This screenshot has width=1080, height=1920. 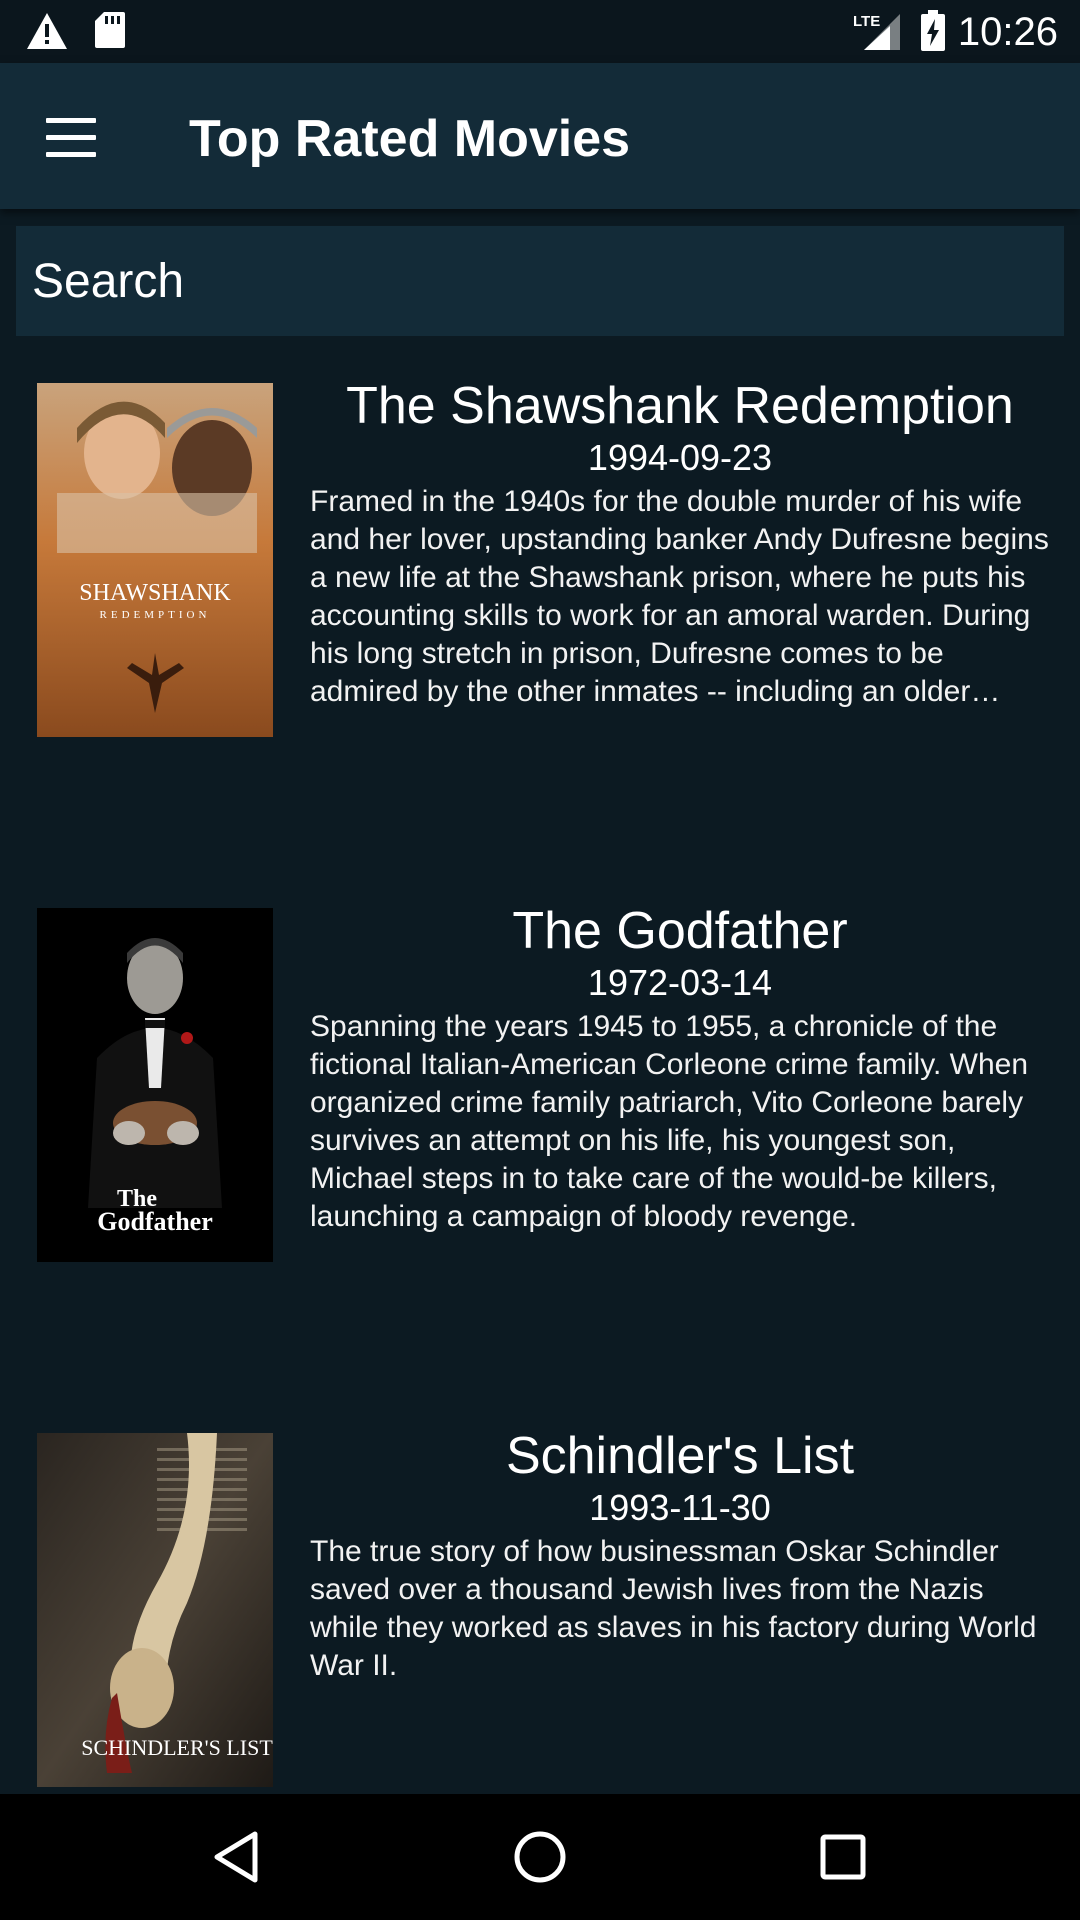 I want to click on warning-icon, so click(x=47, y=31).